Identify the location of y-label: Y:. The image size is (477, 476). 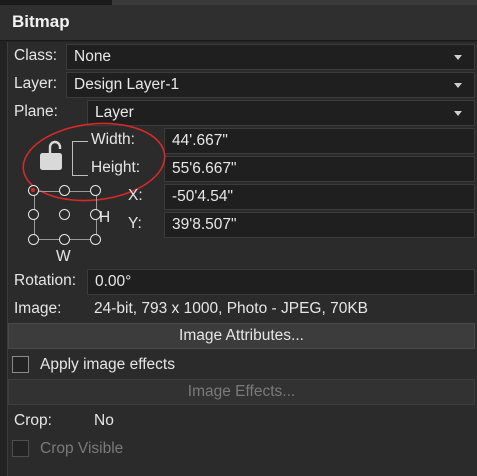
(135, 223).